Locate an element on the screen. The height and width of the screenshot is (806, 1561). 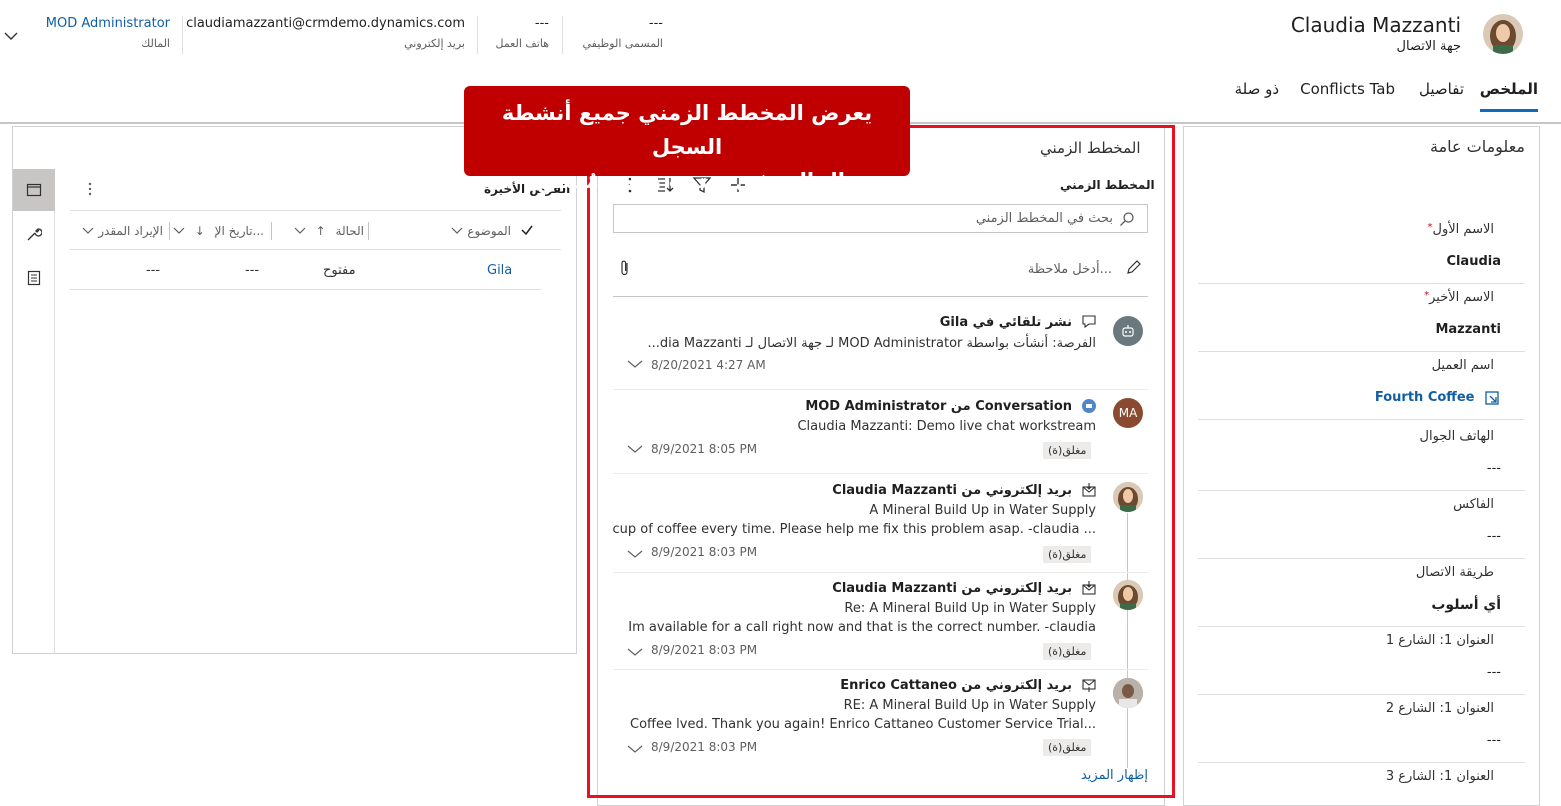
document-icon is located at coordinates (34, 278).